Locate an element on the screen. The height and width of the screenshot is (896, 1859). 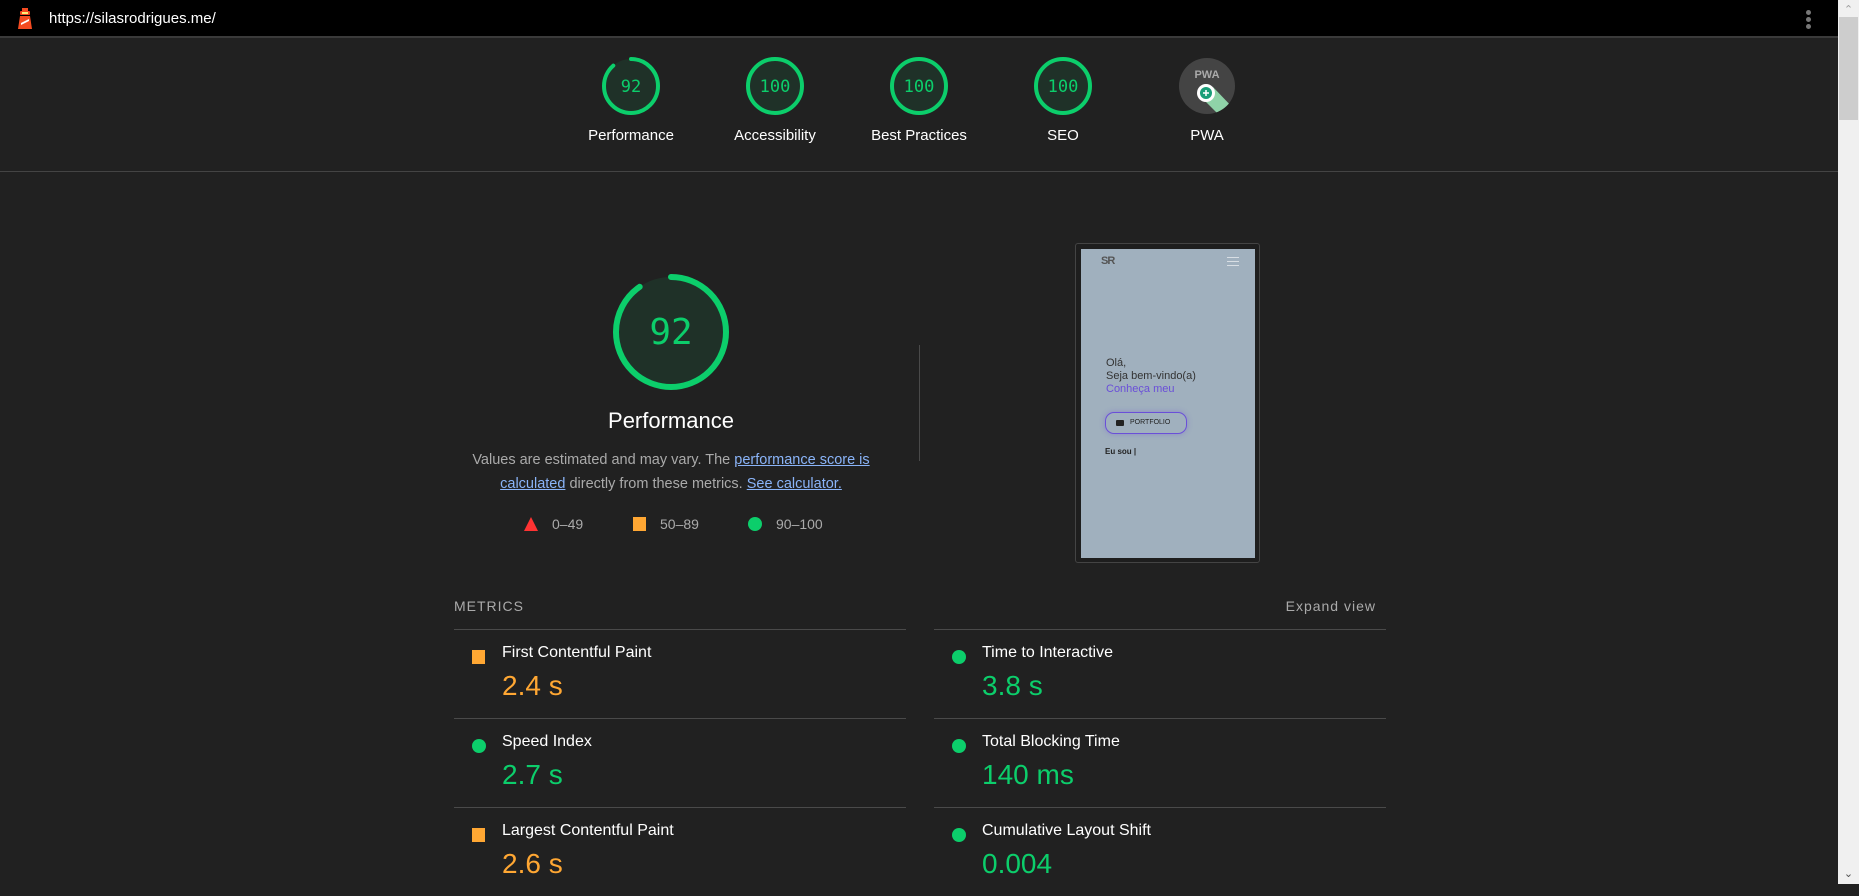
metric-value: 3.8 s is located at coordinates (1012, 685).